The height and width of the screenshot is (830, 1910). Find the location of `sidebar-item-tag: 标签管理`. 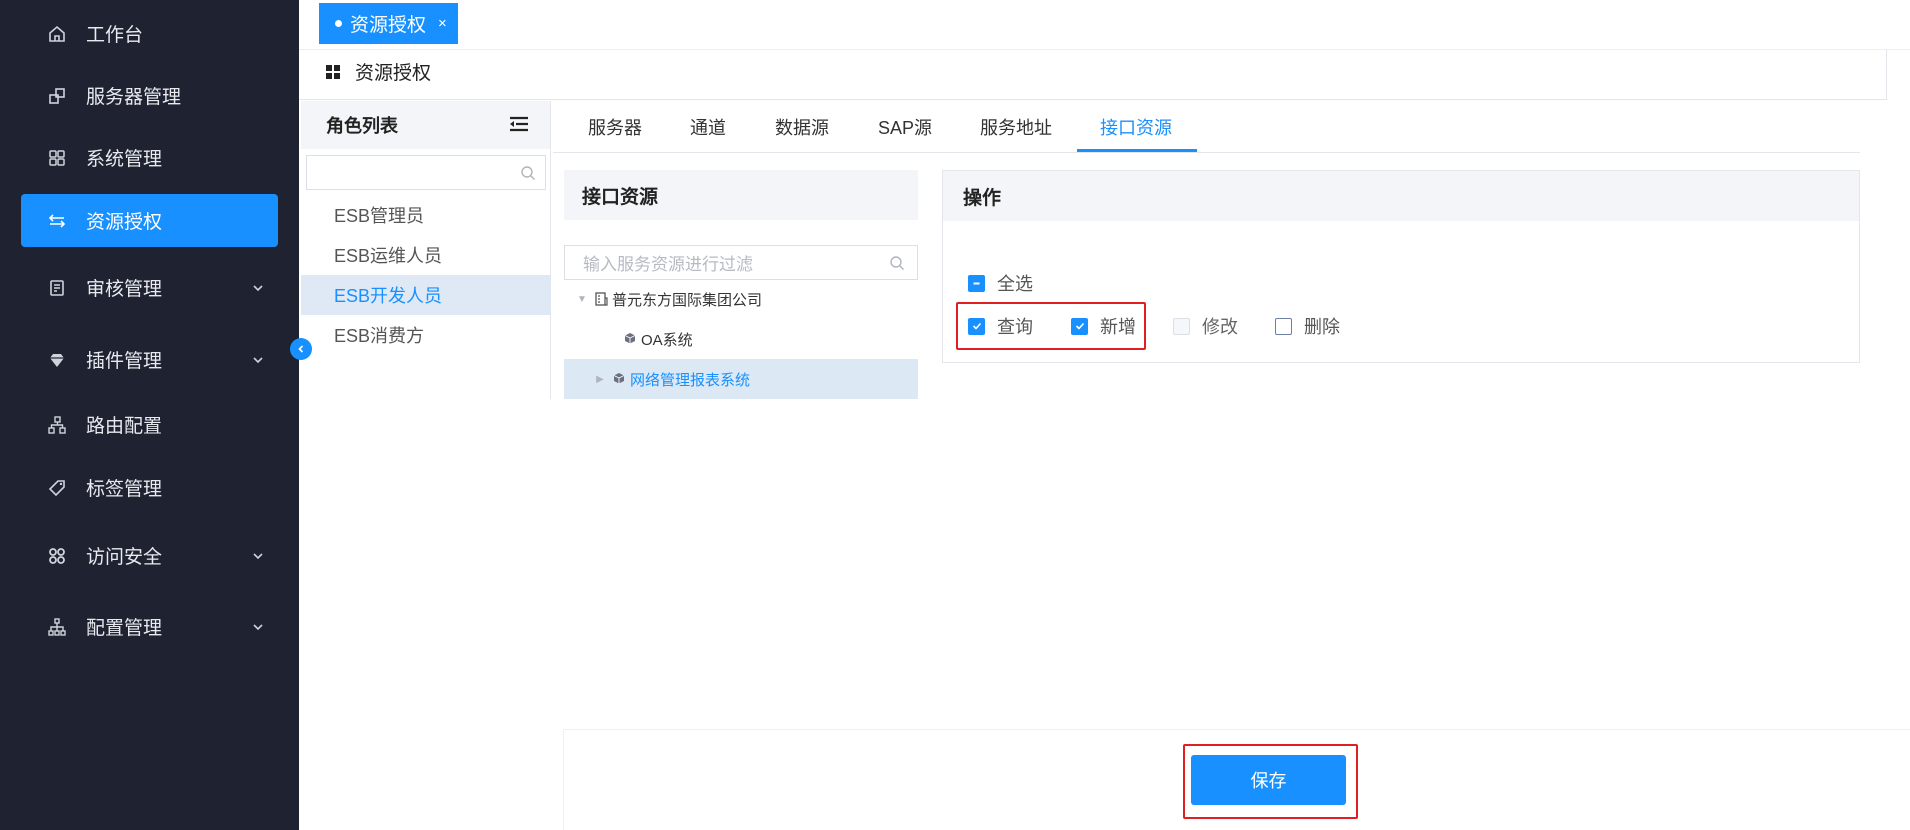

sidebar-item-tag: 标签管理 is located at coordinates (149, 487).